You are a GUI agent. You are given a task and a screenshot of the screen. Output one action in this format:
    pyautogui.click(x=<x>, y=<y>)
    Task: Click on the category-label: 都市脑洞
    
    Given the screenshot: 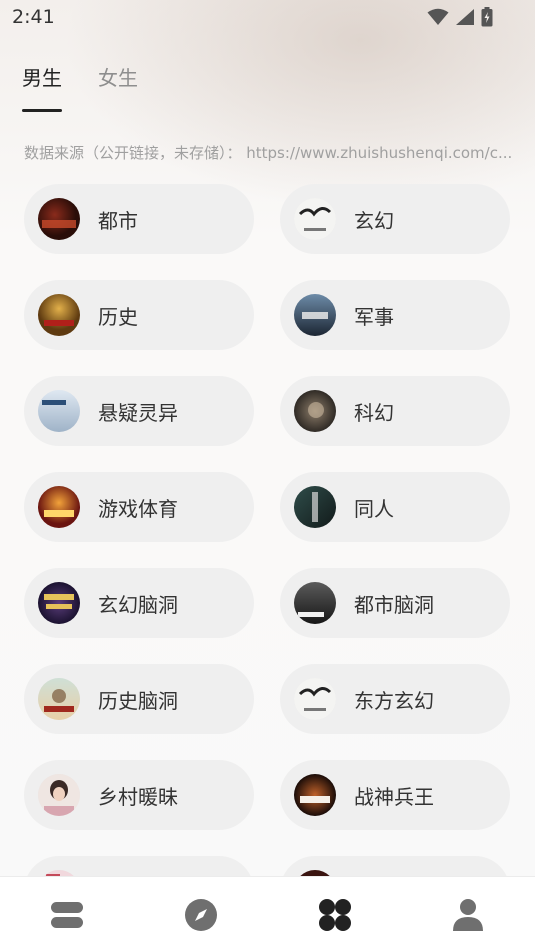 What is the action you would take?
    pyautogui.click(x=394, y=604)
    